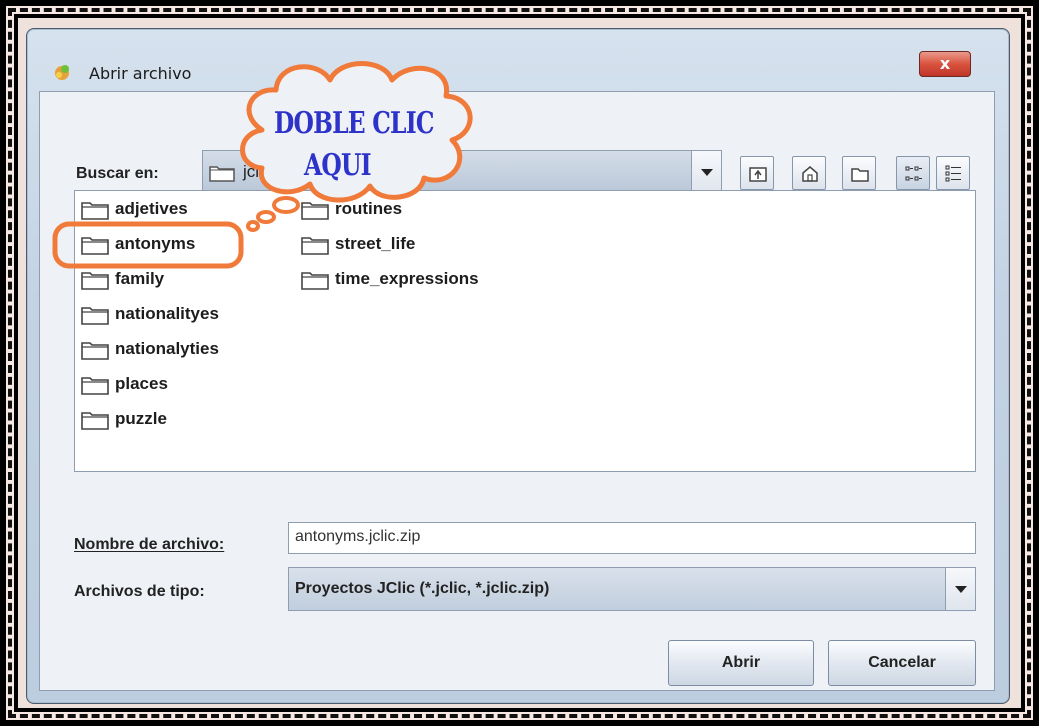  I want to click on details-view-button, so click(953, 173).